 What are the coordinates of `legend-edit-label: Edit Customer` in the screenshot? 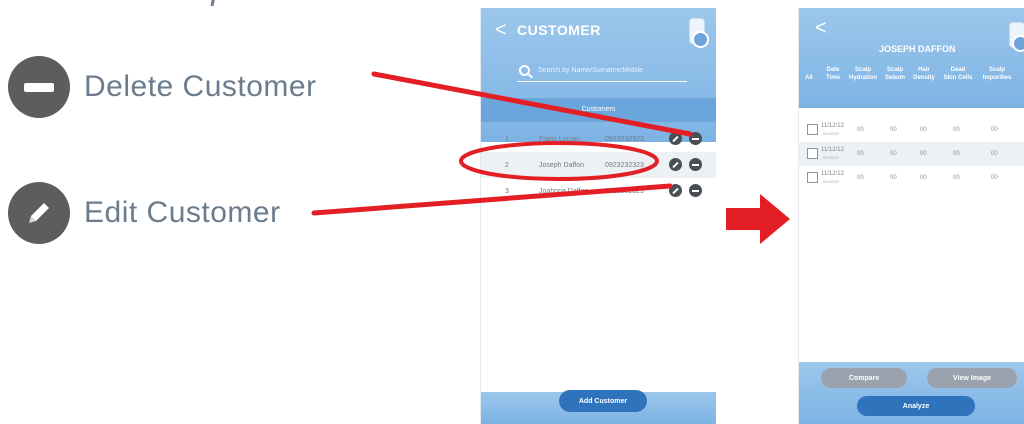 It's located at (182, 212).